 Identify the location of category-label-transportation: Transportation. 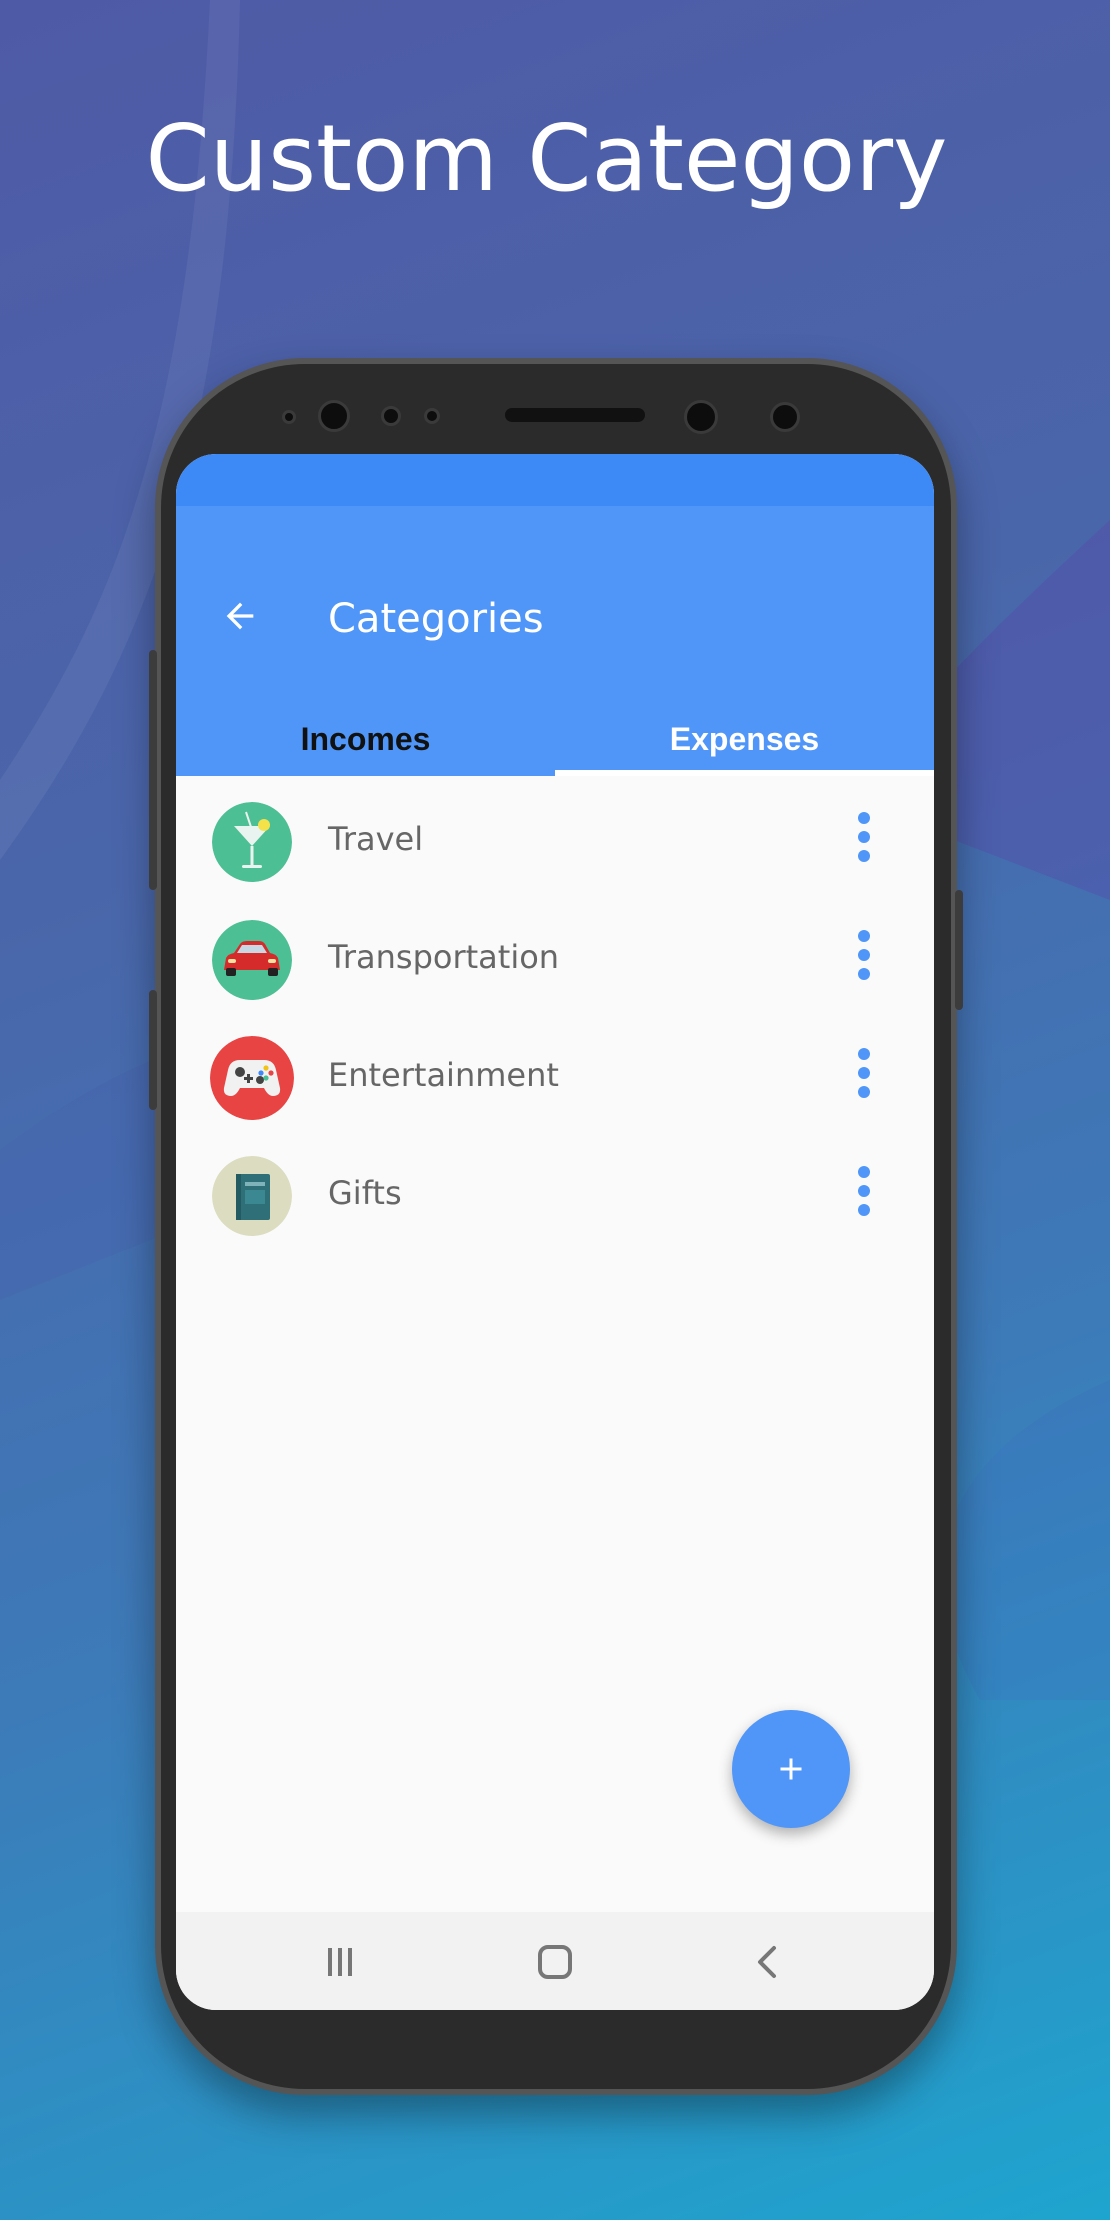
(444, 957).